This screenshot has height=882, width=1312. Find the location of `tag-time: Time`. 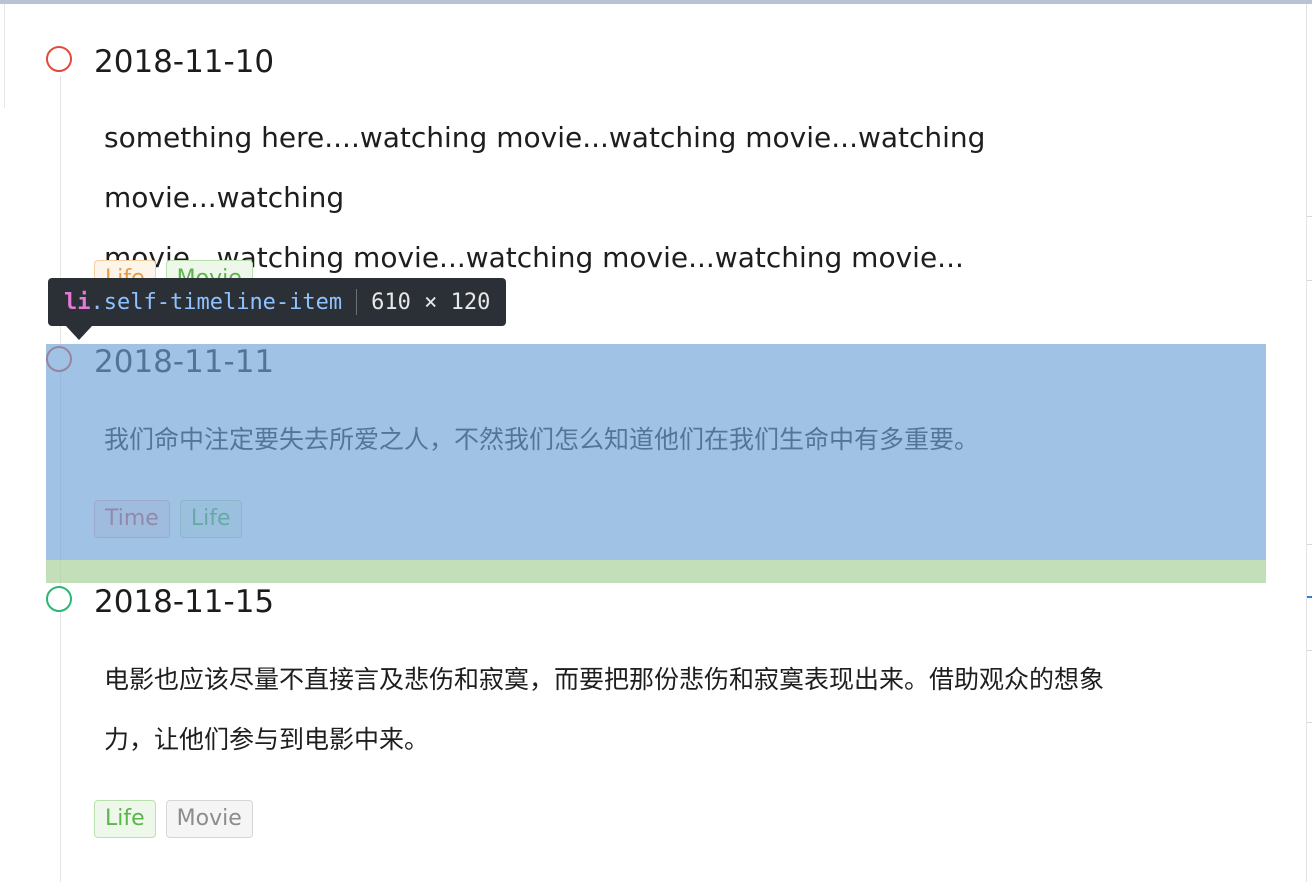

tag-time: Time is located at coordinates (132, 519).